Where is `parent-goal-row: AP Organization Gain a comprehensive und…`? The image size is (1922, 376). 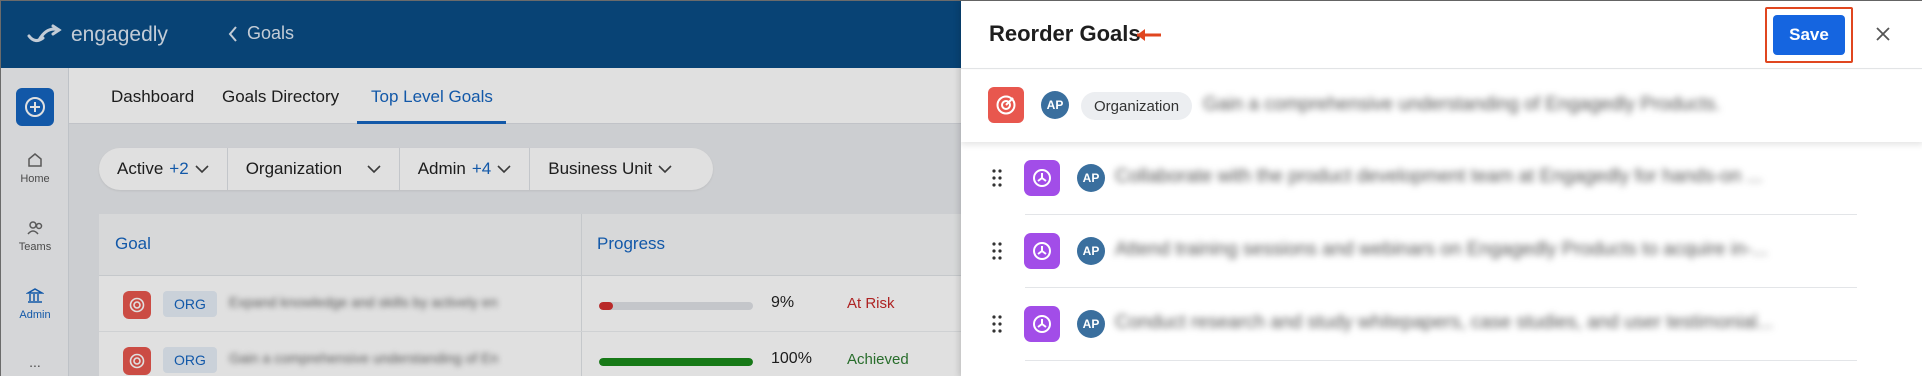
parent-goal-row: AP Organization Gain a comprehensive und… is located at coordinates (1441, 106).